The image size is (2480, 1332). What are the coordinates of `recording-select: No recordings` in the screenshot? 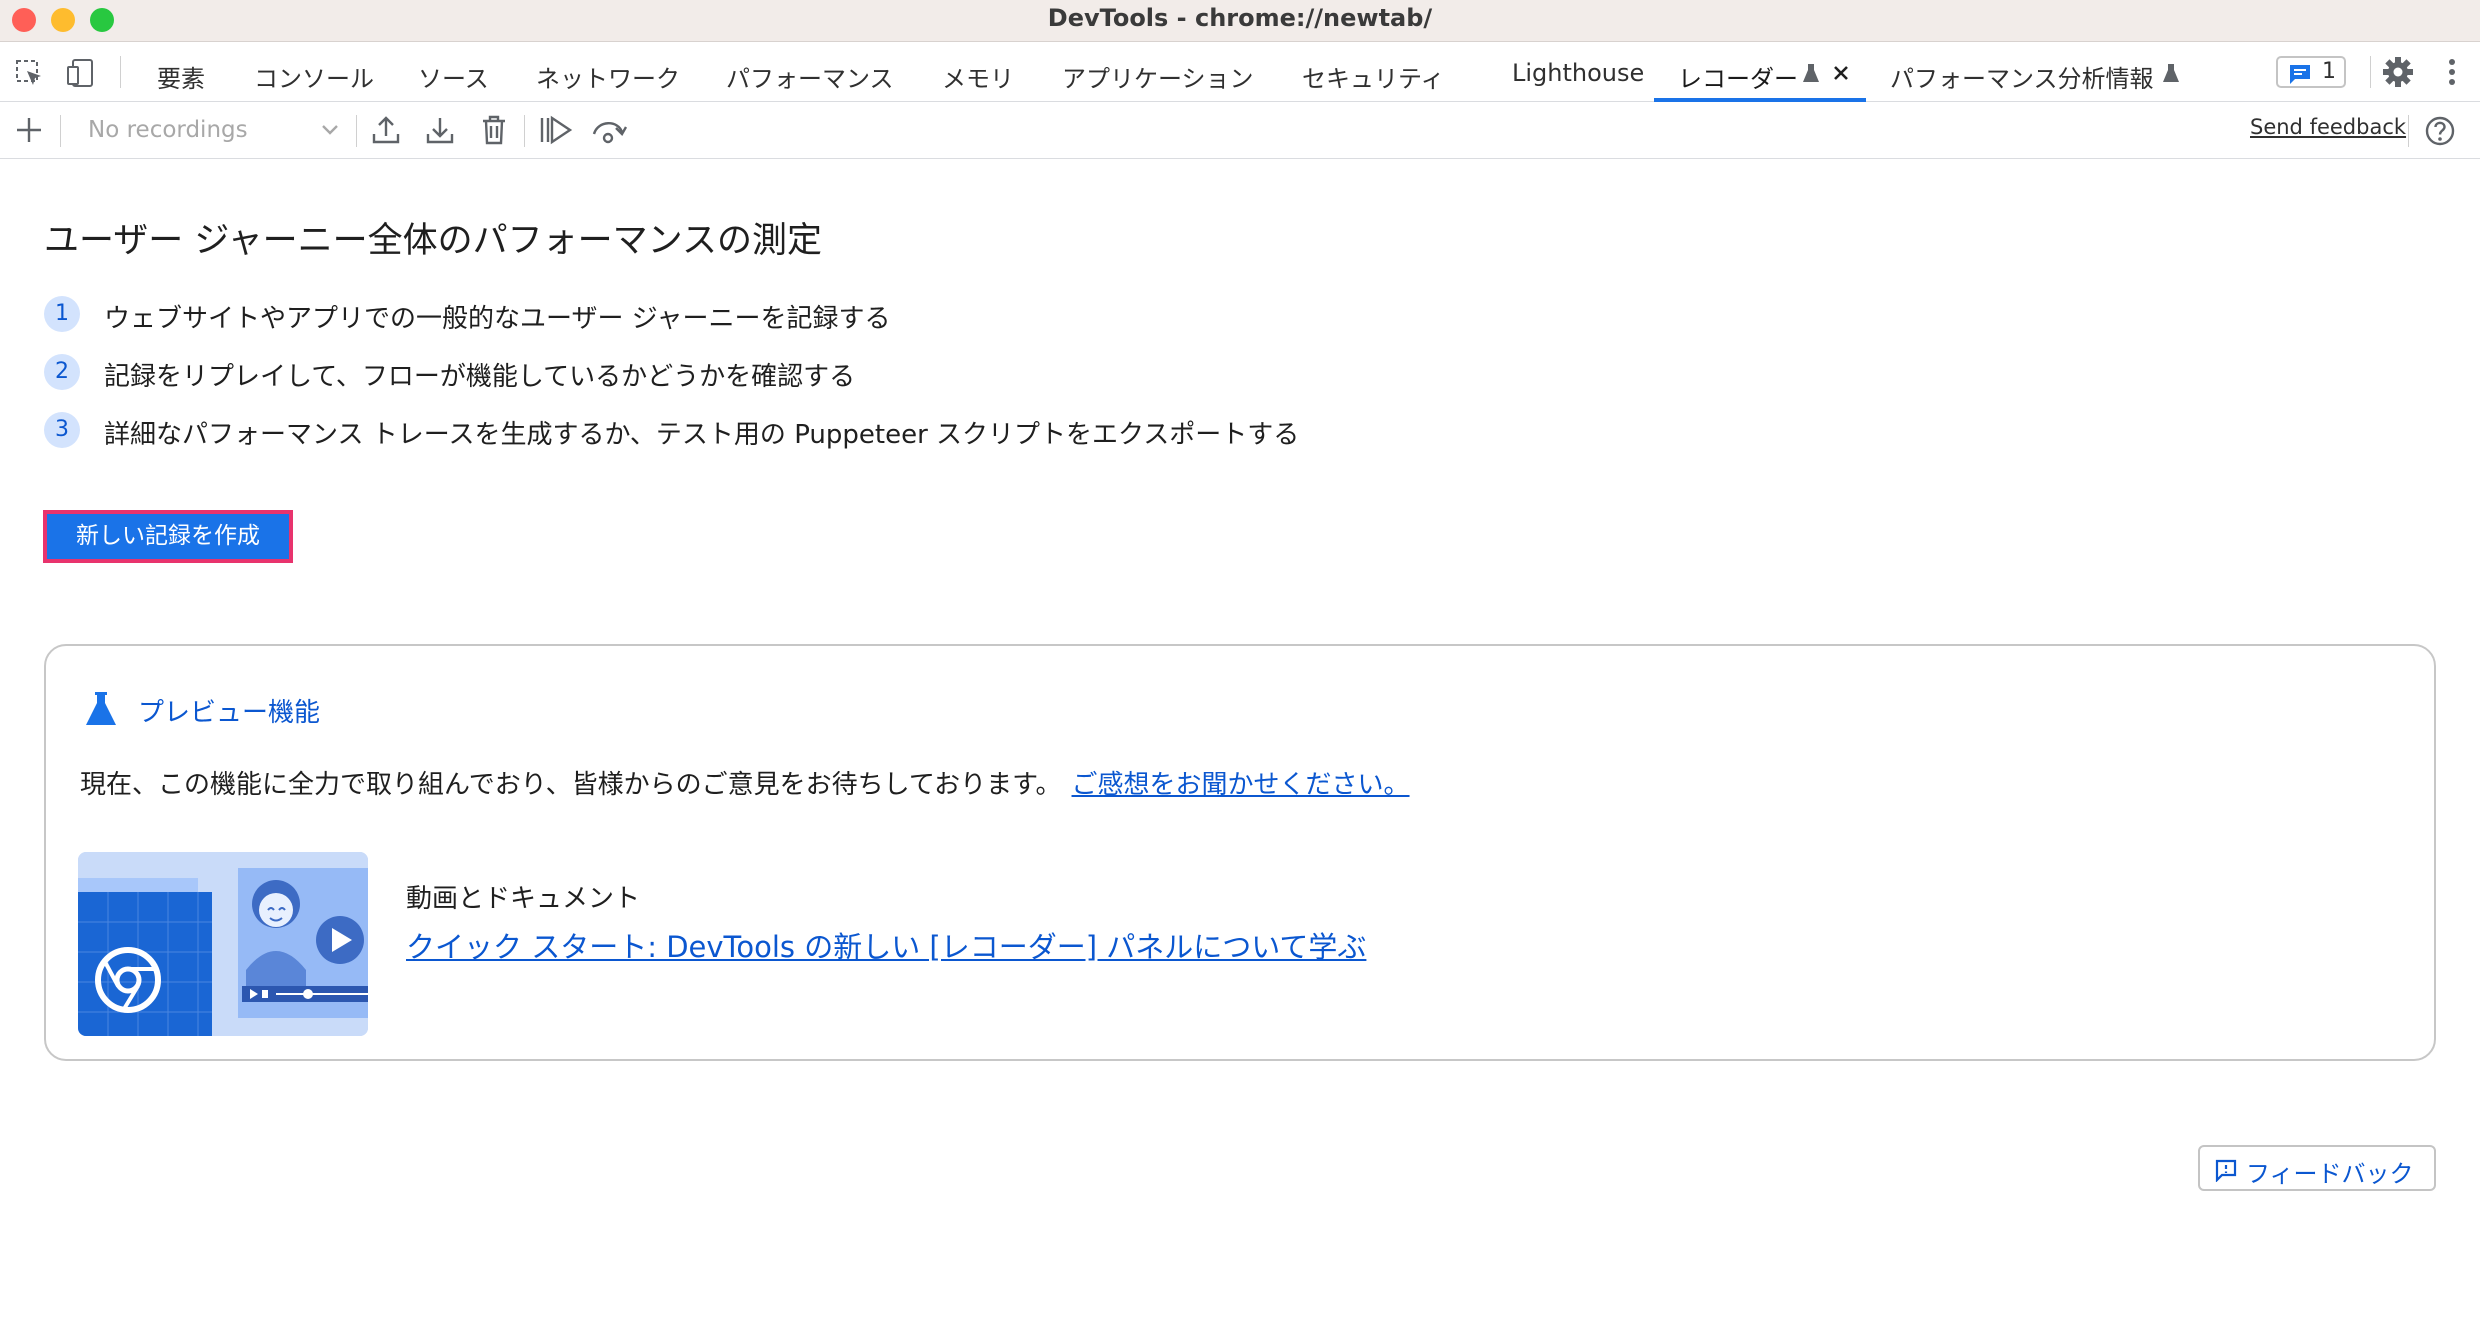 It's located at (210, 131).